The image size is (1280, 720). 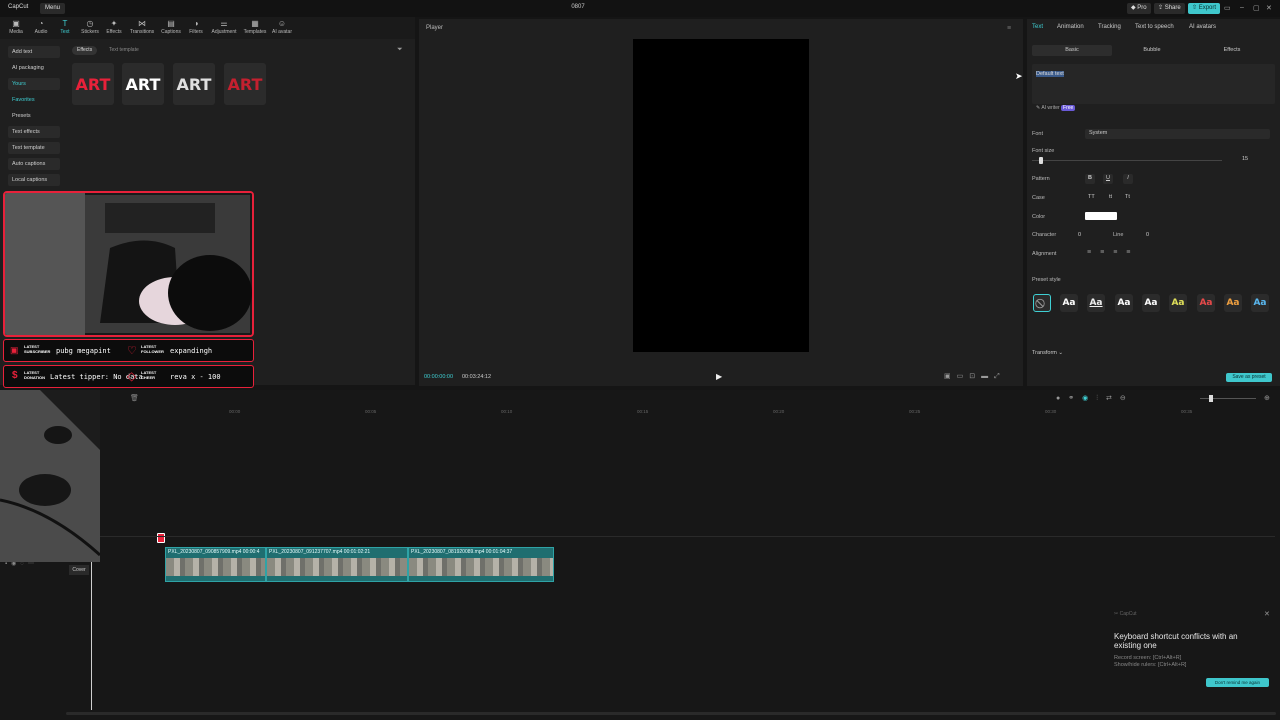 What do you see at coordinates (215, 564) in the screenshot?
I see `video-clip: PXL_20230807_090857909.mp4 00:00:4` at bounding box center [215, 564].